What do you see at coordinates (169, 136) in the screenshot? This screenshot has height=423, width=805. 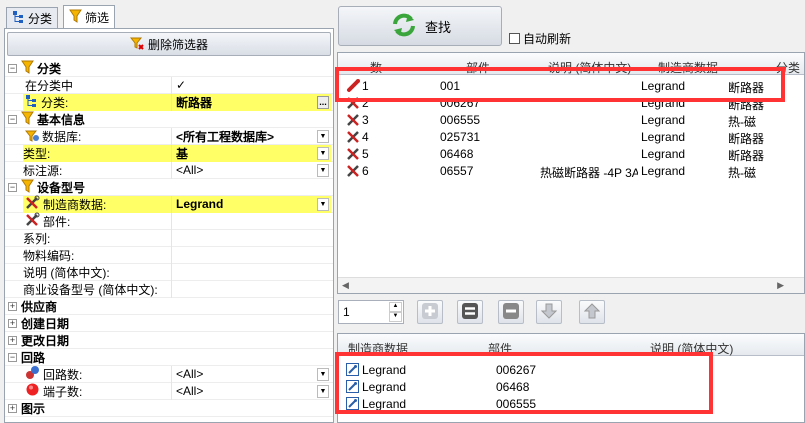 I see `property-row: 数据库: <所有工程数据库> ▼` at bounding box center [169, 136].